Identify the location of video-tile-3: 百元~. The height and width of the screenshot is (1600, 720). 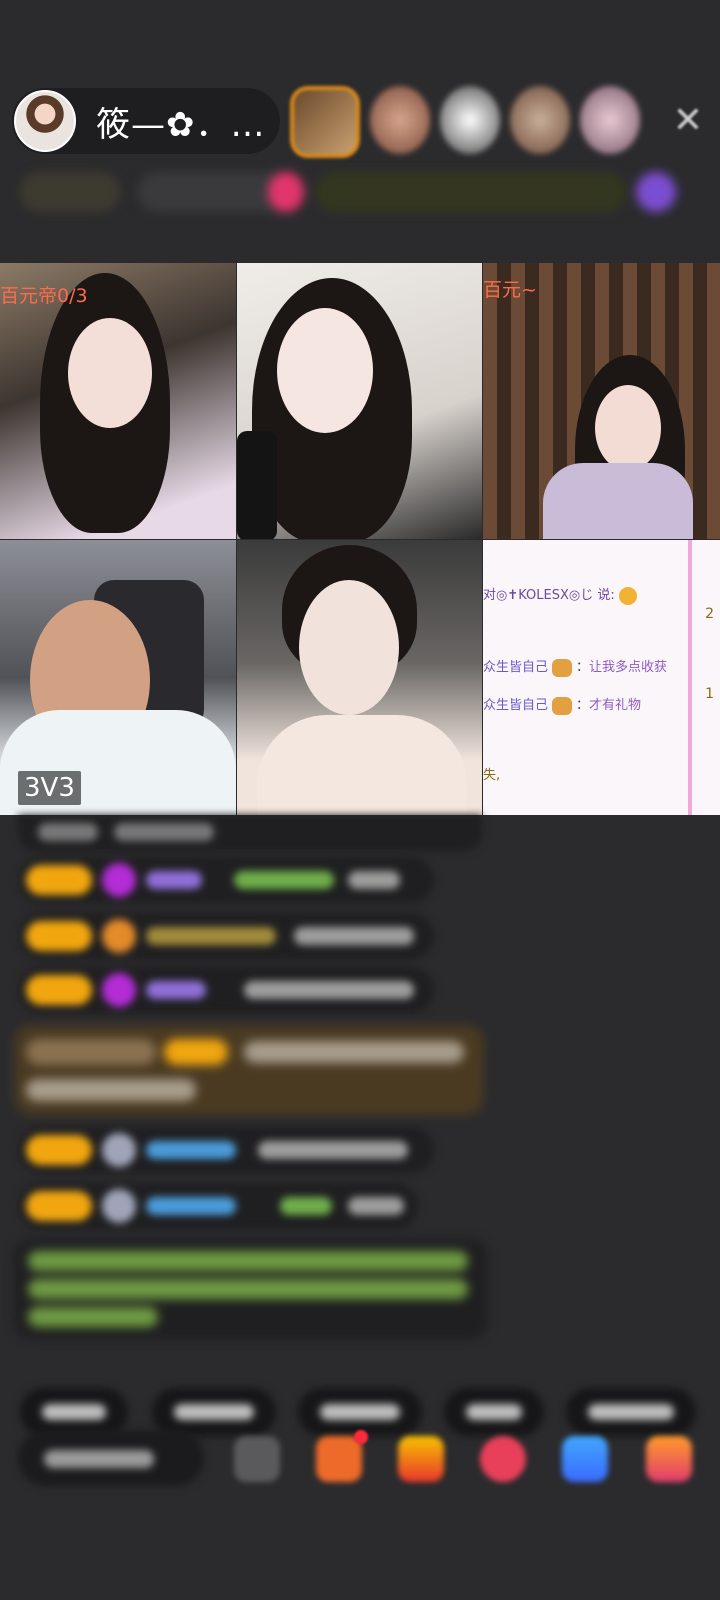
(601, 401).